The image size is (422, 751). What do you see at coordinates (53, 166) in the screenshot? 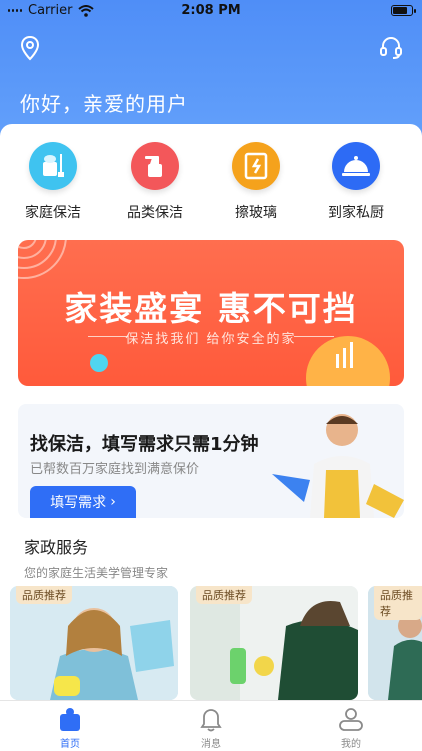
I see `cleaning-bucket-icon` at bounding box center [53, 166].